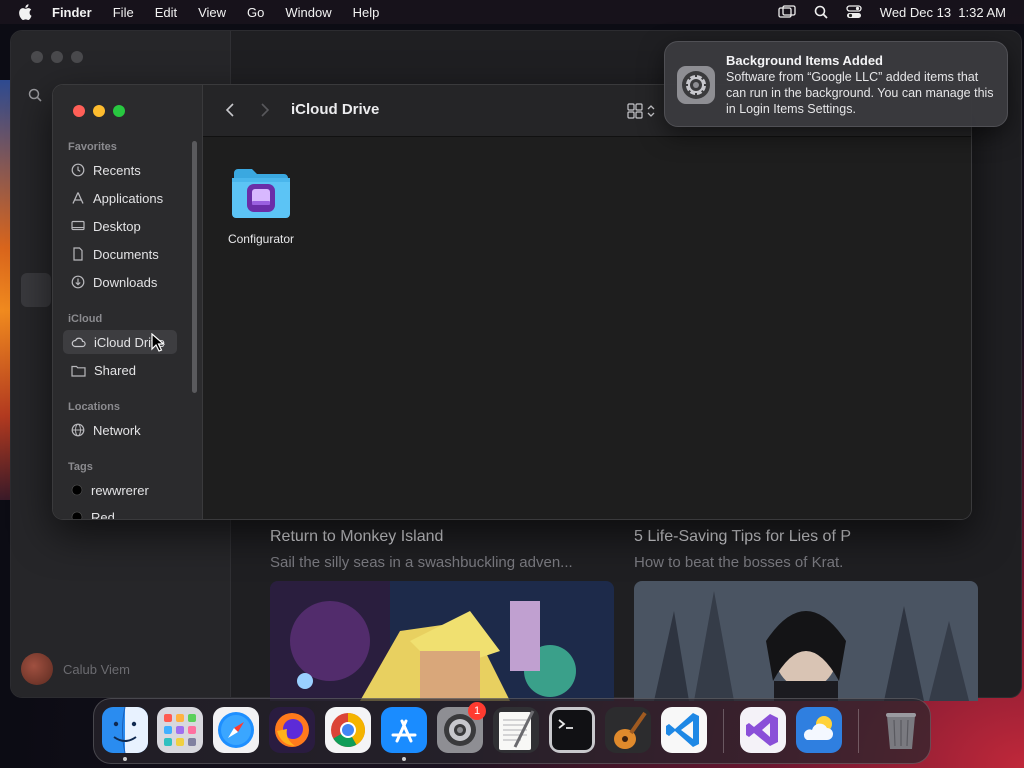  I want to click on document-icon, so click(78, 254).